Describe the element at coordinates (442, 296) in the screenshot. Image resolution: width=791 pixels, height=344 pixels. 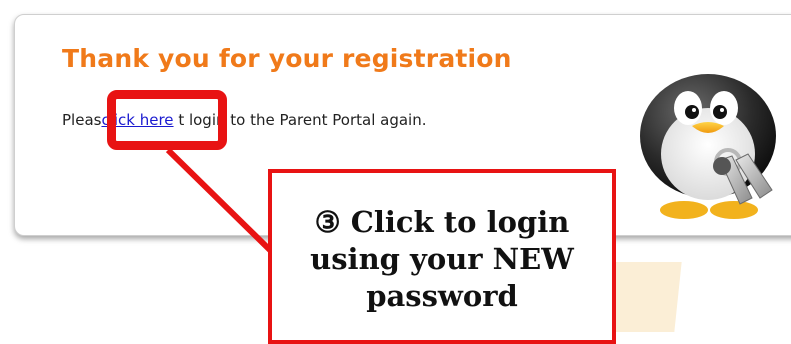
I see `callout-line-3: password` at that location.